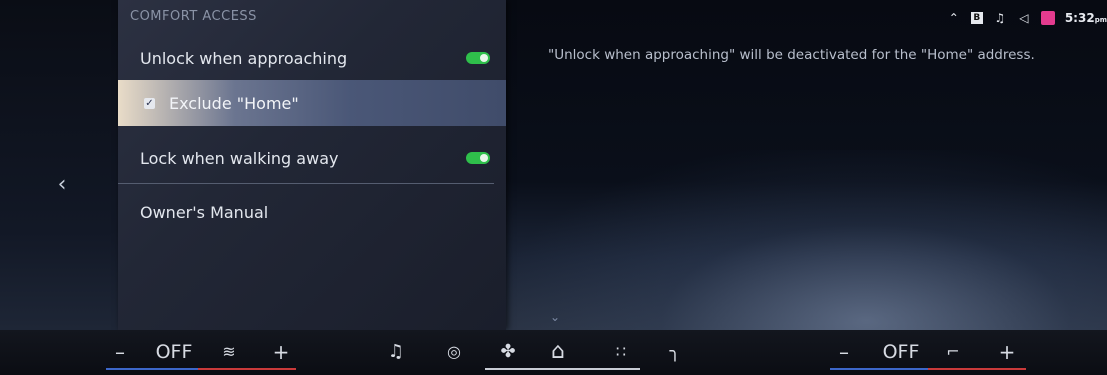 This screenshot has width=1107, height=375. Describe the element at coordinates (234, 103) in the screenshot. I see `row-label: Exclude "Home"` at that location.